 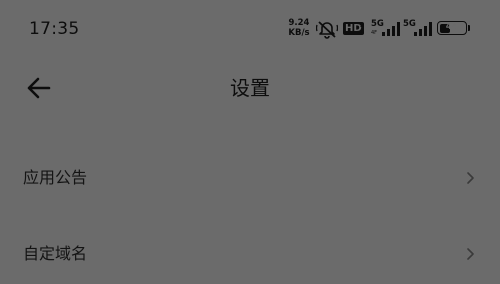 What do you see at coordinates (299, 23) in the screenshot?
I see `network-speed-value: 9.24` at bounding box center [299, 23].